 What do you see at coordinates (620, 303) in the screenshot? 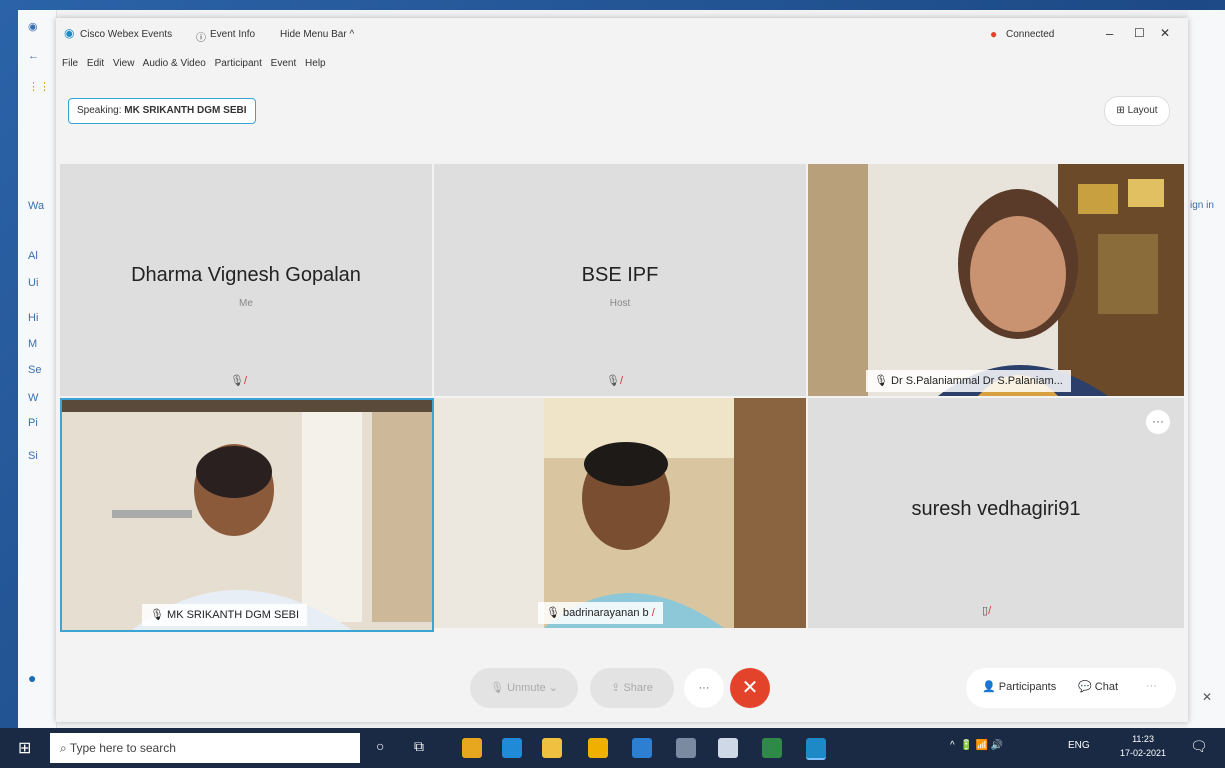
I see `participant-role: Host` at bounding box center [620, 303].